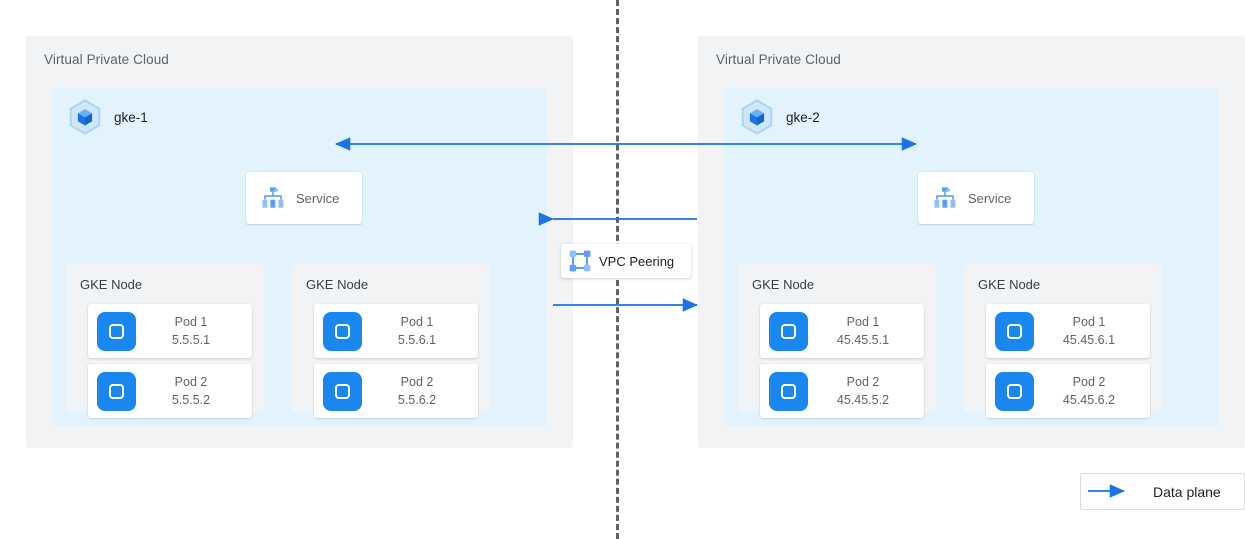  What do you see at coordinates (417, 400) in the screenshot?
I see `pod-ip: 5.5.6.2` at bounding box center [417, 400].